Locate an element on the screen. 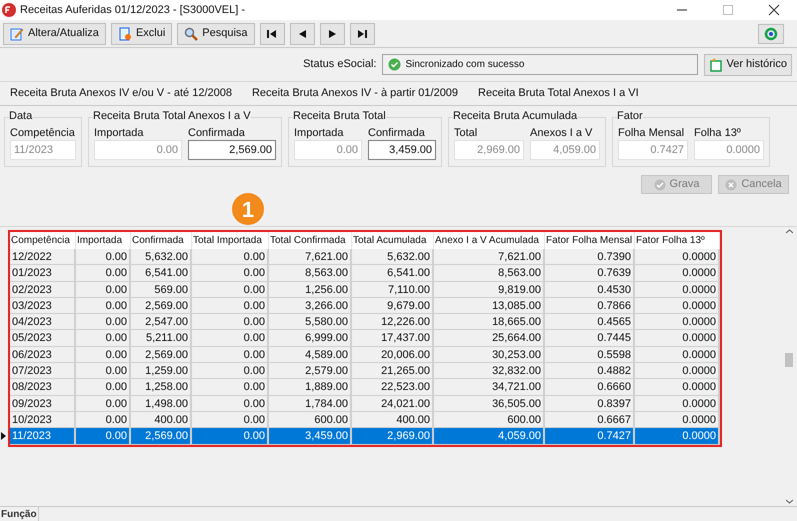  toolbar-button: Pesquisa is located at coordinates (216, 33).